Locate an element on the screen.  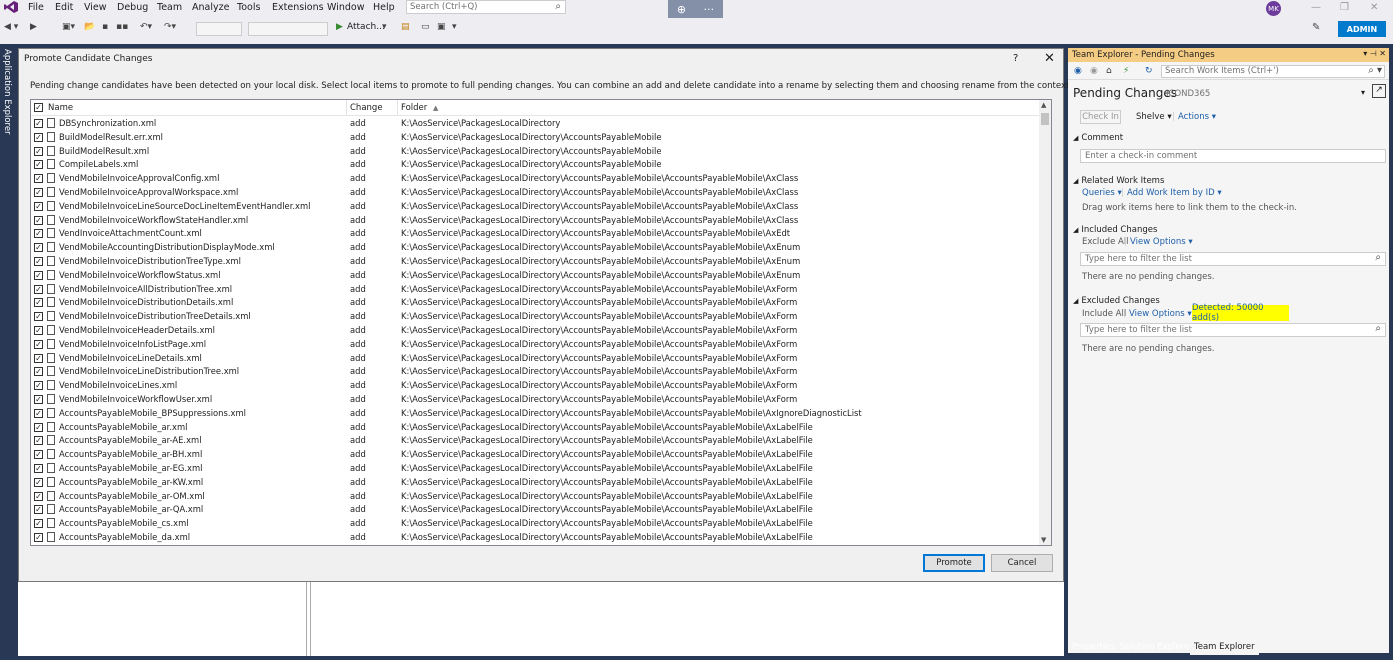
menu-team: Team is located at coordinates (169, 7).